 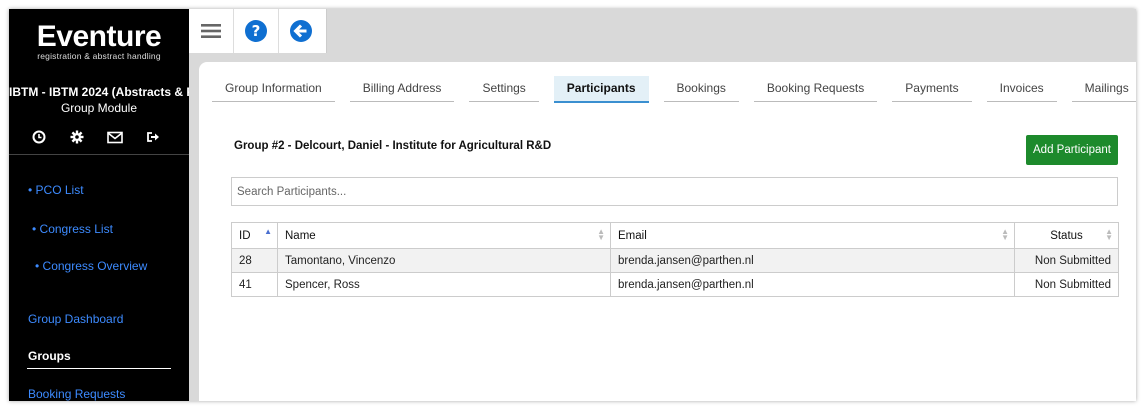 I want to click on column-header-name: Name ▲ ▼, so click(x=444, y=235).